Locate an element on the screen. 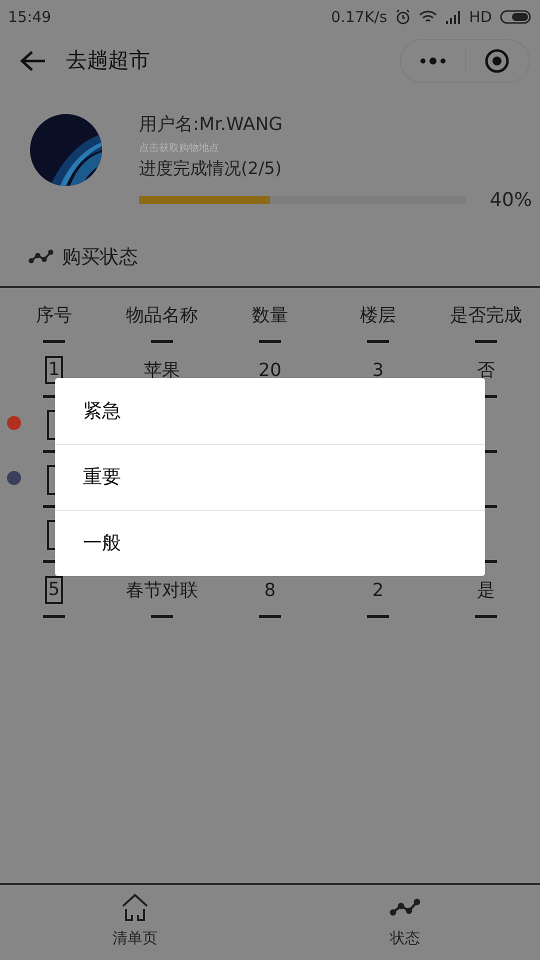  battery-icon is located at coordinates (516, 17).